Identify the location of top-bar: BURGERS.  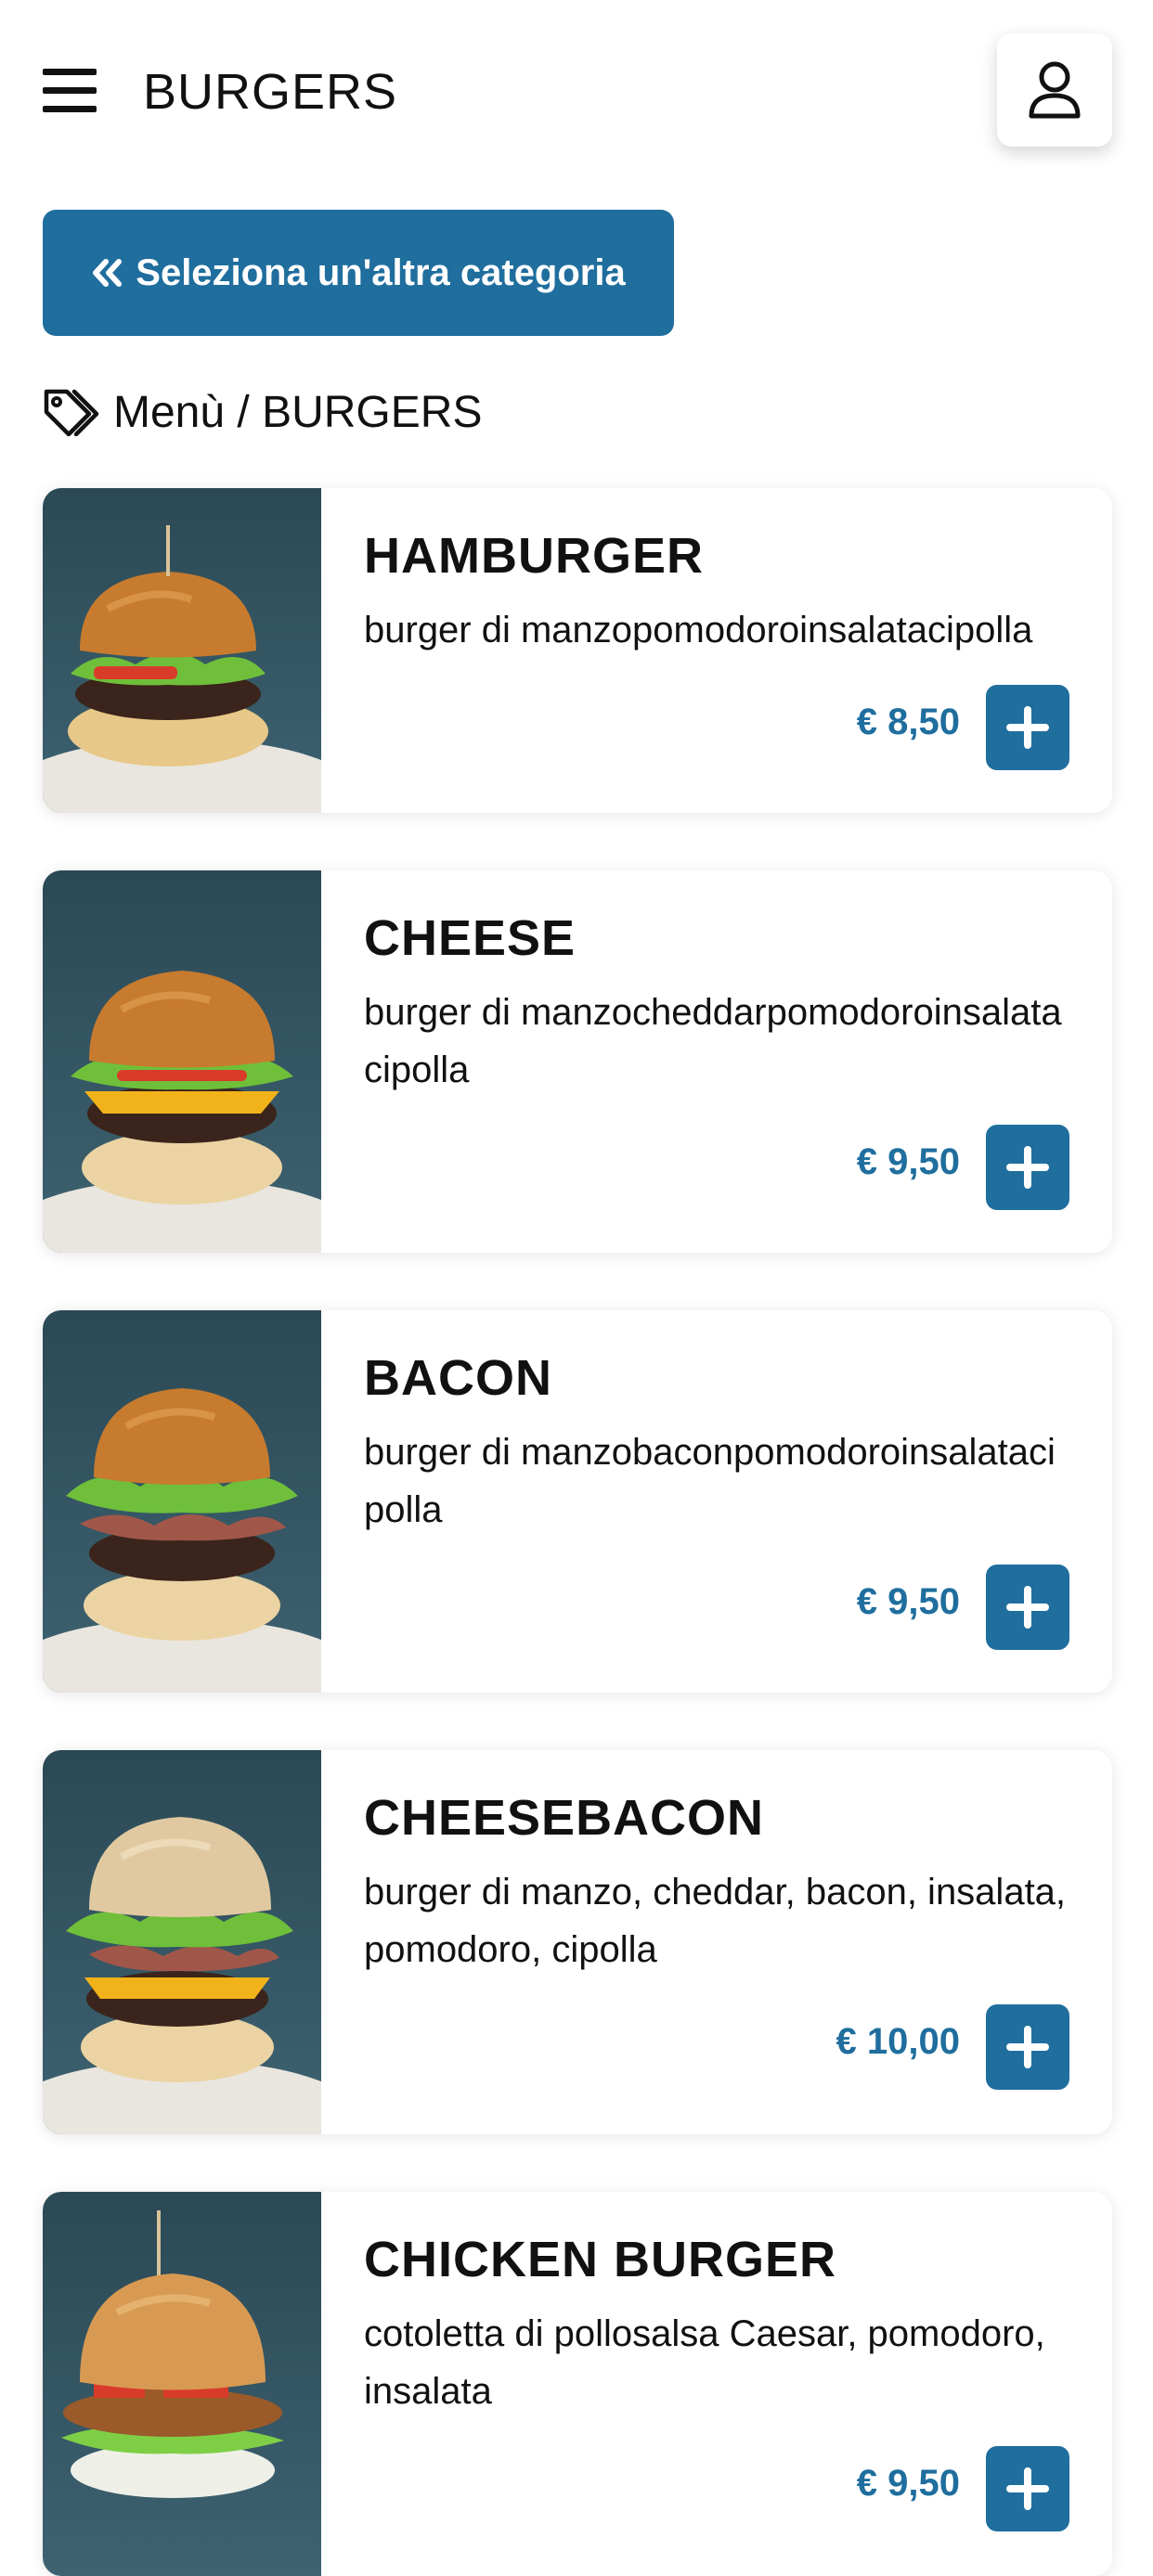
(576, 93).